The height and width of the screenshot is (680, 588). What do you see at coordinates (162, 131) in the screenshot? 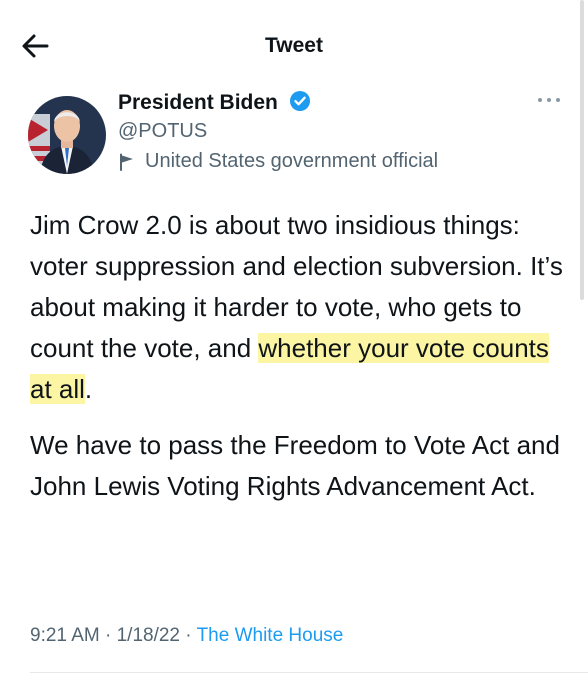
I see `author-handle: @POTUS` at bounding box center [162, 131].